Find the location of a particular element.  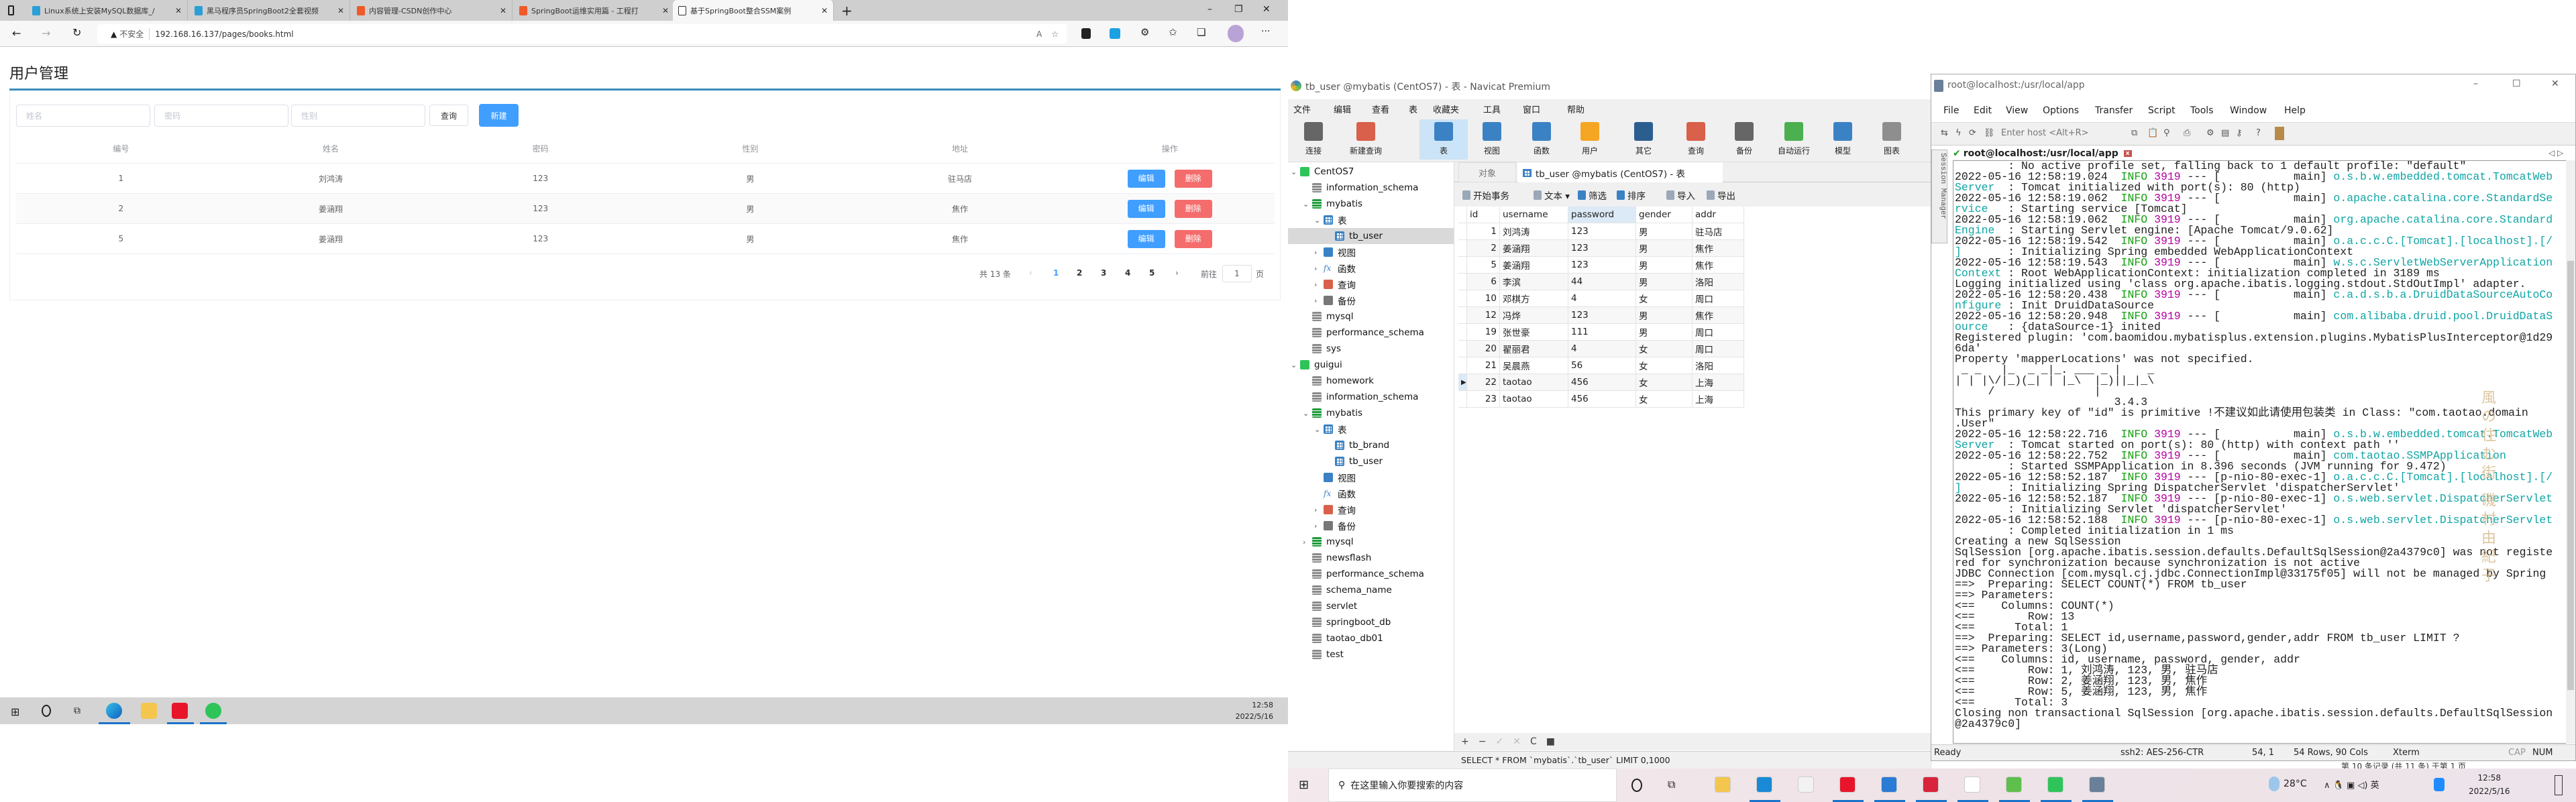

edit-button: 编辑 is located at coordinates (1146, 178).